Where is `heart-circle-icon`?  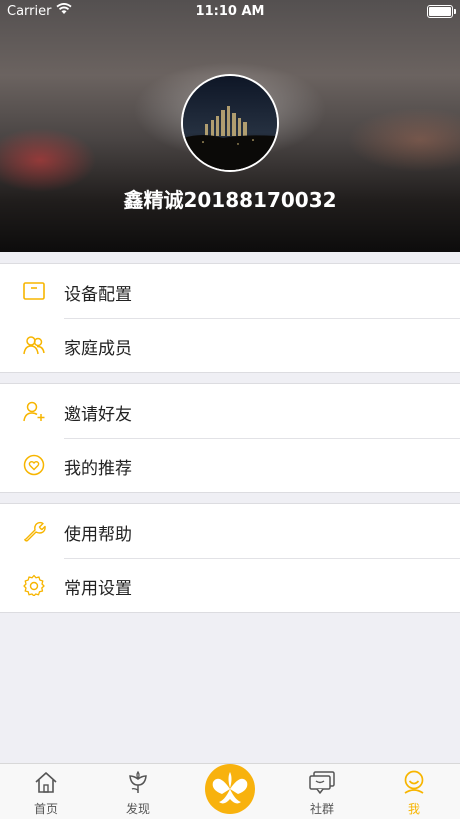
heart-circle-icon is located at coordinates (34, 465).